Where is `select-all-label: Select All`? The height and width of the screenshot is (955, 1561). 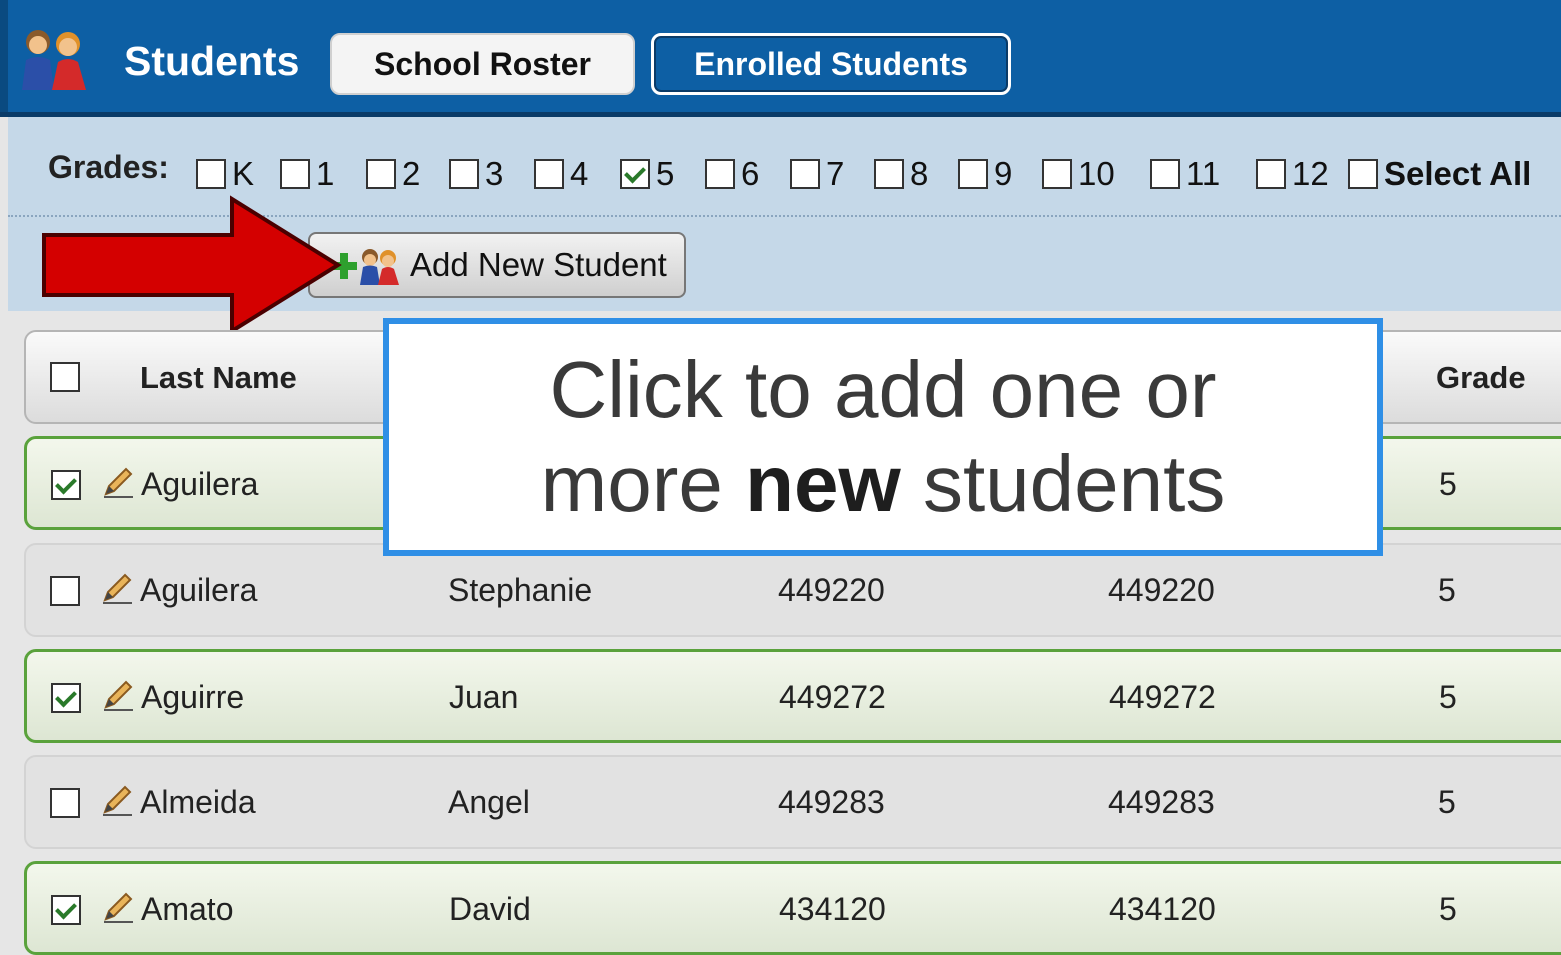
select-all-label: Select All is located at coordinates (1458, 173).